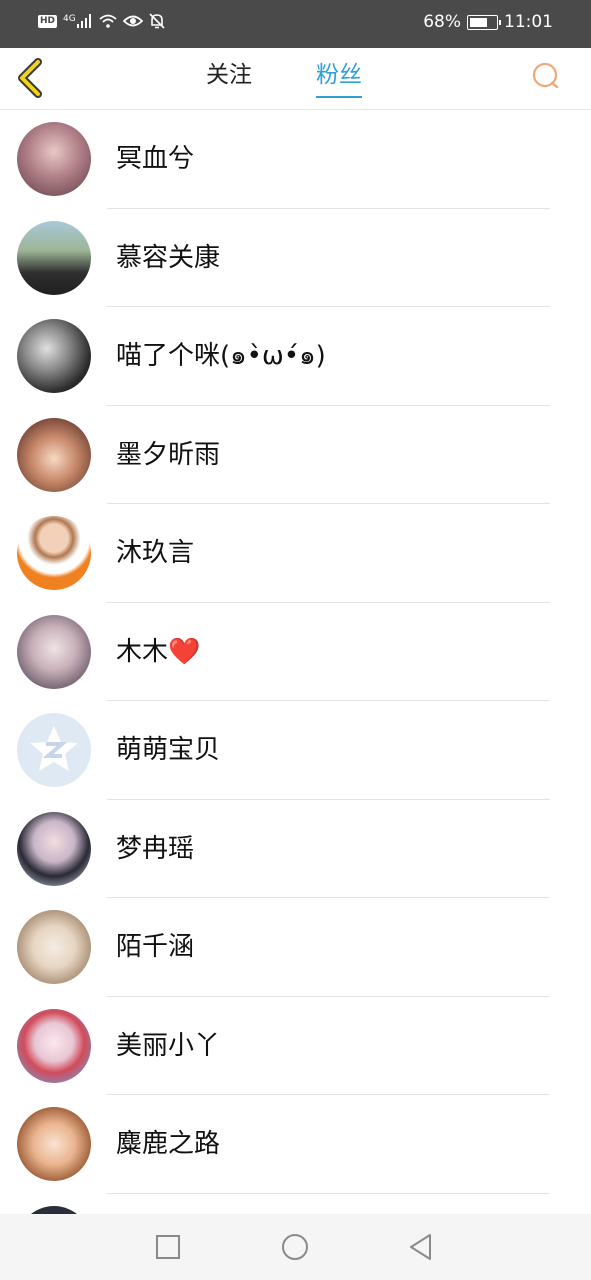 Image resolution: width=591 pixels, height=1280 pixels. Describe the element at coordinates (157, 21) in the screenshot. I see `mute-bell-icon` at that location.